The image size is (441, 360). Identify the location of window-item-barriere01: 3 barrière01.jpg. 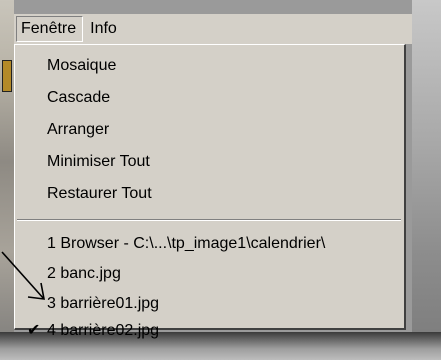
(209, 304).